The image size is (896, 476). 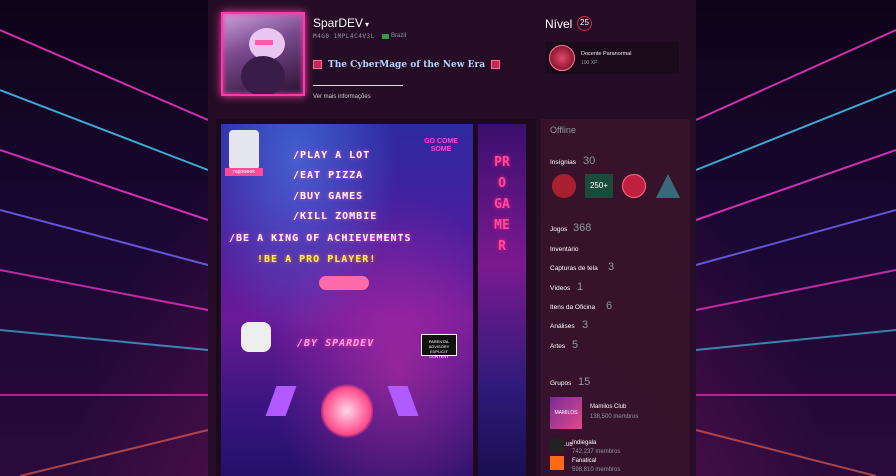 What do you see at coordinates (407, 65) in the screenshot?
I see `profile-summary: The CyberMage of the New Era` at bounding box center [407, 65].